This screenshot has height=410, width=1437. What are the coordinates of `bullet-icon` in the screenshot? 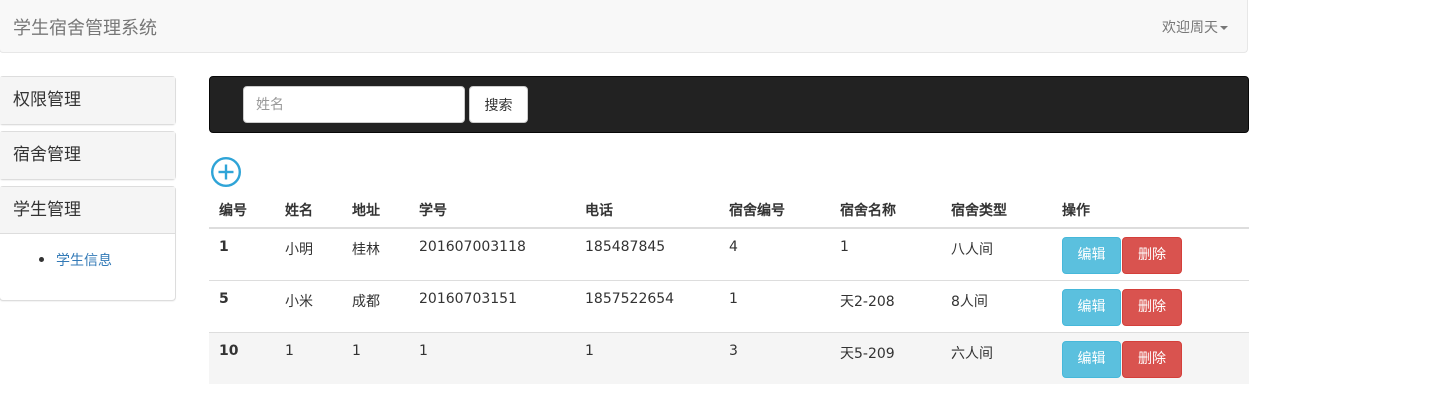 It's located at (41, 259).